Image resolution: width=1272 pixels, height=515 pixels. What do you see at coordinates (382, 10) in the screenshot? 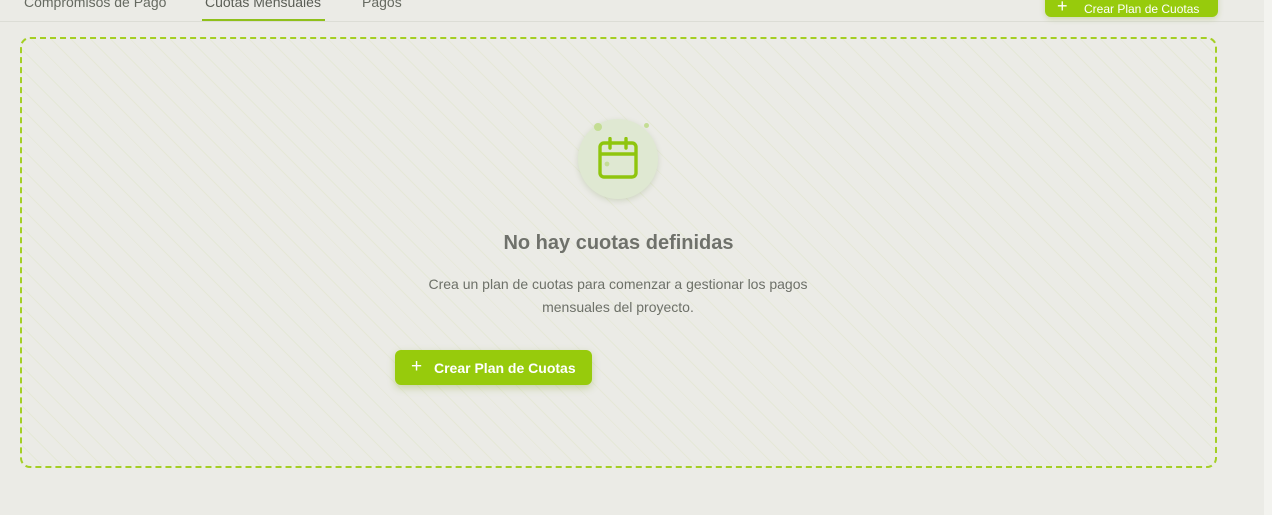
I see `tab-pagos: Pagos` at bounding box center [382, 10].